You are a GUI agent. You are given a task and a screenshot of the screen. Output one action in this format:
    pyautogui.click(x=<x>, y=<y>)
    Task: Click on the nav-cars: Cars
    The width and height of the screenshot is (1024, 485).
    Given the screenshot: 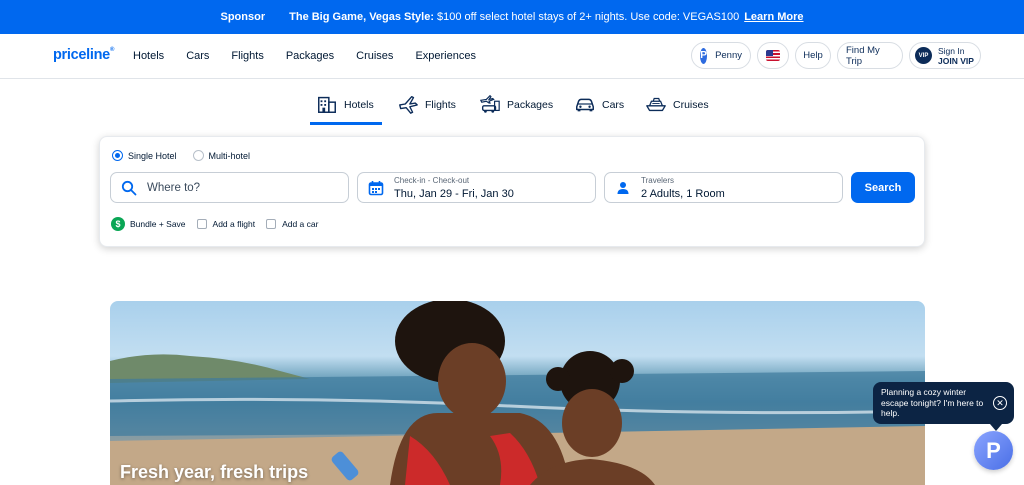 What is the action you would take?
    pyautogui.click(x=197, y=56)
    